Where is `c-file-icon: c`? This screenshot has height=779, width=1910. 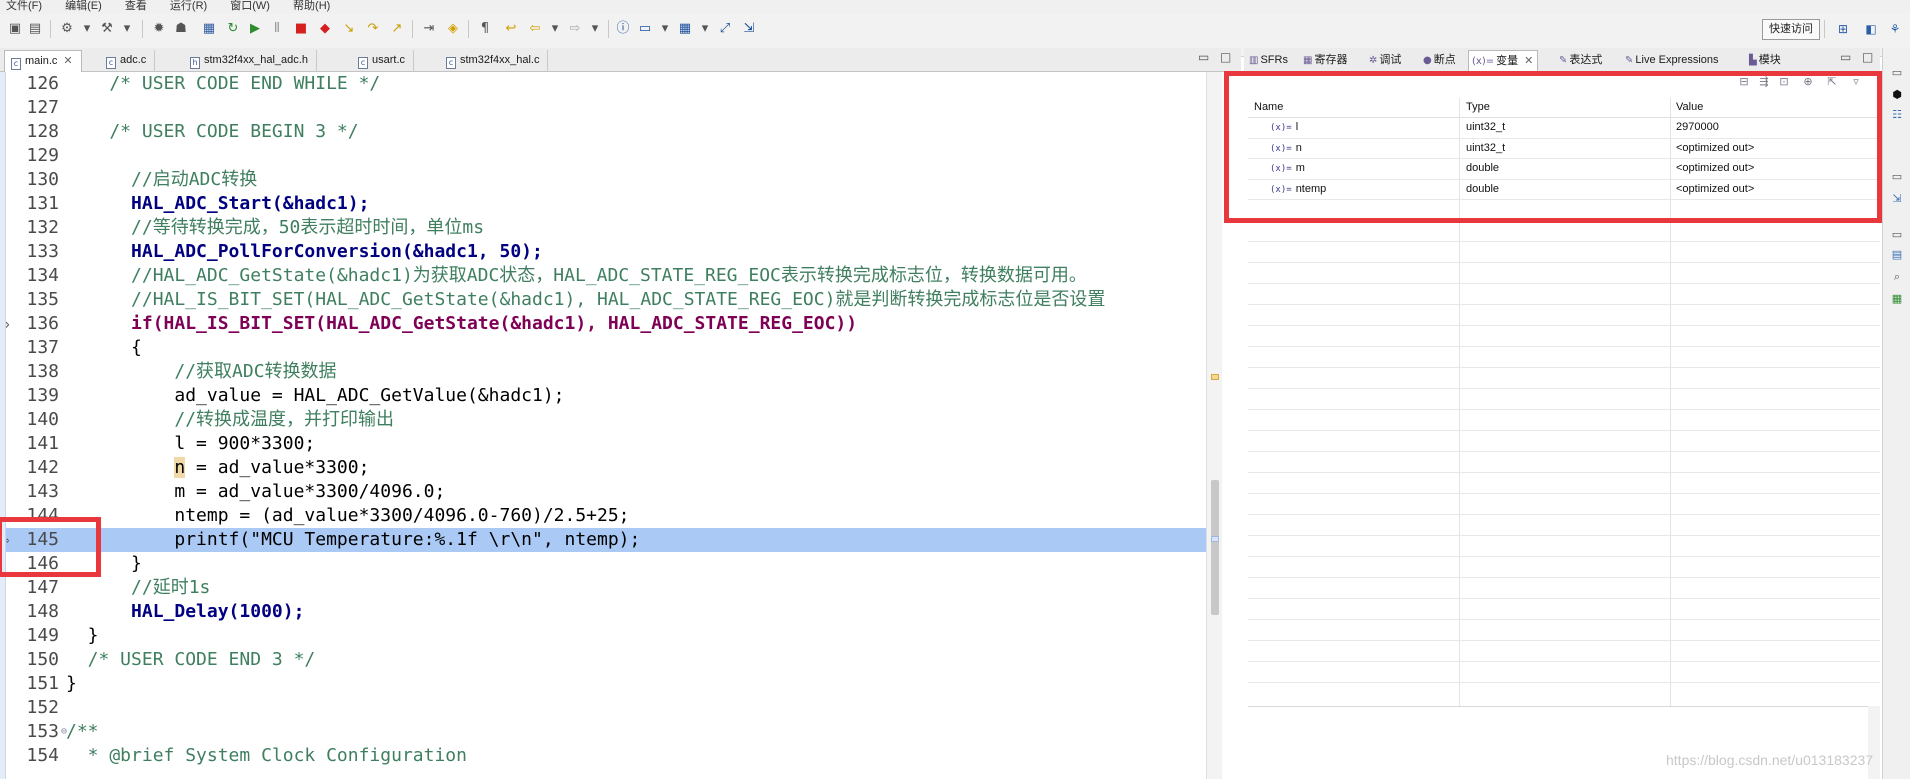 c-file-icon: c is located at coordinates (363, 63).